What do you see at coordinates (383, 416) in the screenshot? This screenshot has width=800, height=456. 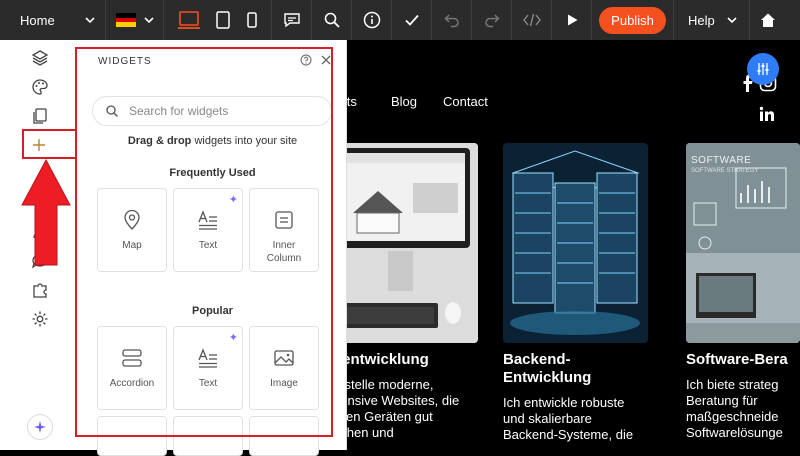 I see `card-body-line: allen Geräten gut` at bounding box center [383, 416].